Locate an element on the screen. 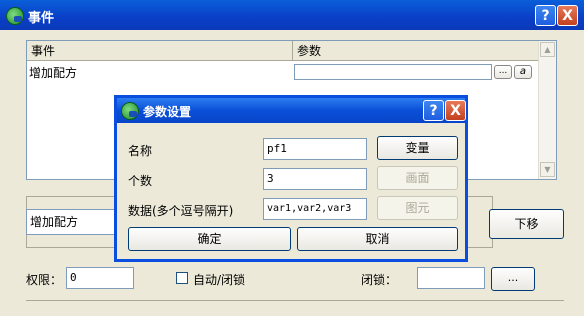 The width and height of the screenshot is (584, 316). data-label: 数据(多个逗号隔开) is located at coordinates (181, 211).